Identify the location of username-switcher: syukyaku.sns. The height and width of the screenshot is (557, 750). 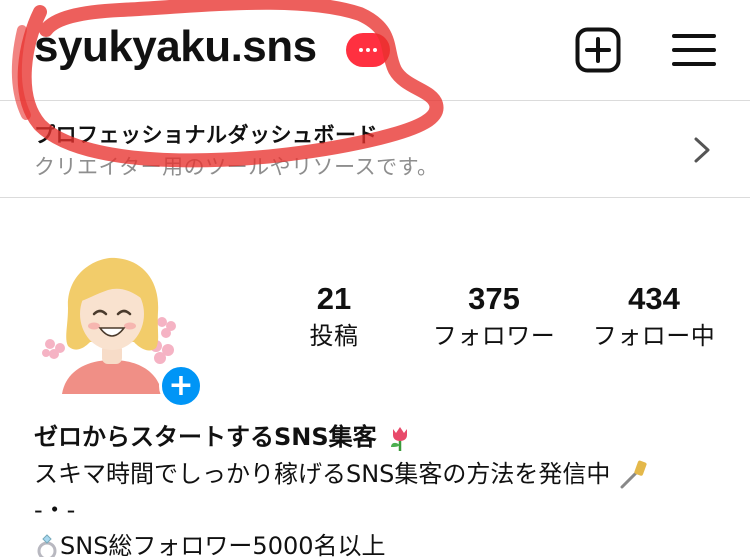
(175, 47).